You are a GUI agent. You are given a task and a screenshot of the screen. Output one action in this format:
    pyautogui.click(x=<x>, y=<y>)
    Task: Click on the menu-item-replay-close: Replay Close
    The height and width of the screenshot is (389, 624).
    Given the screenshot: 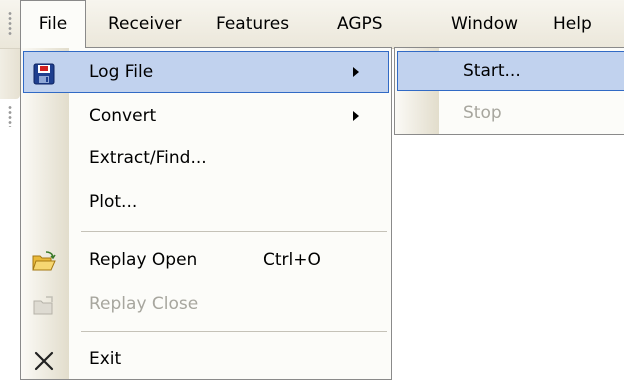 What is the action you would take?
    pyautogui.click(x=206, y=304)
    